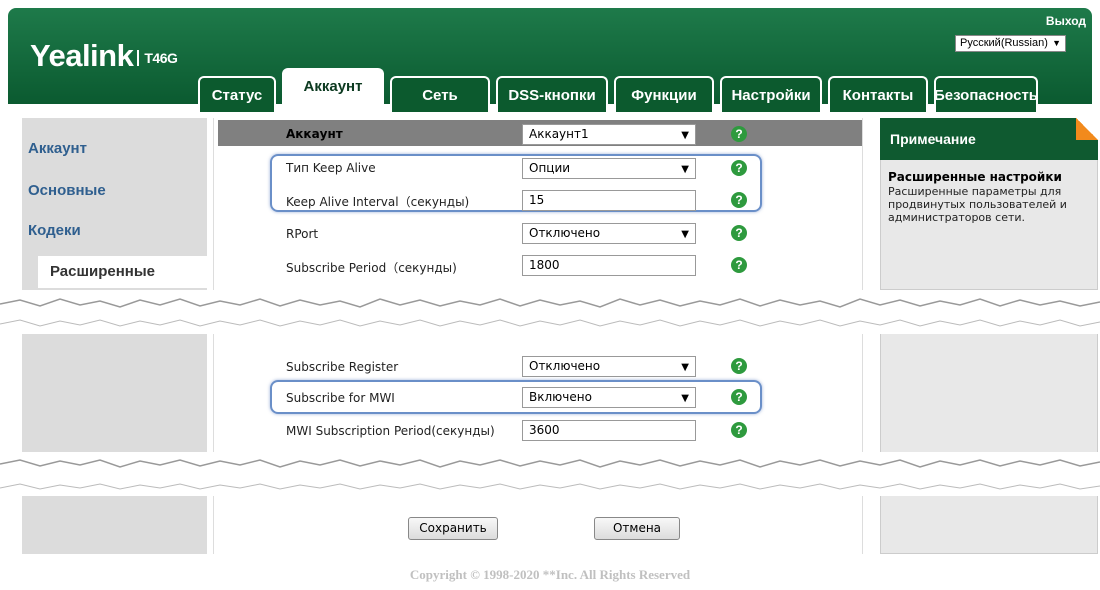 The image size is (1100, 590). What do you see at coordinates (54, 230) in the screenshot?
I see `sidebar-item-codecs: Кодеки` at bounding box center [54, 230].